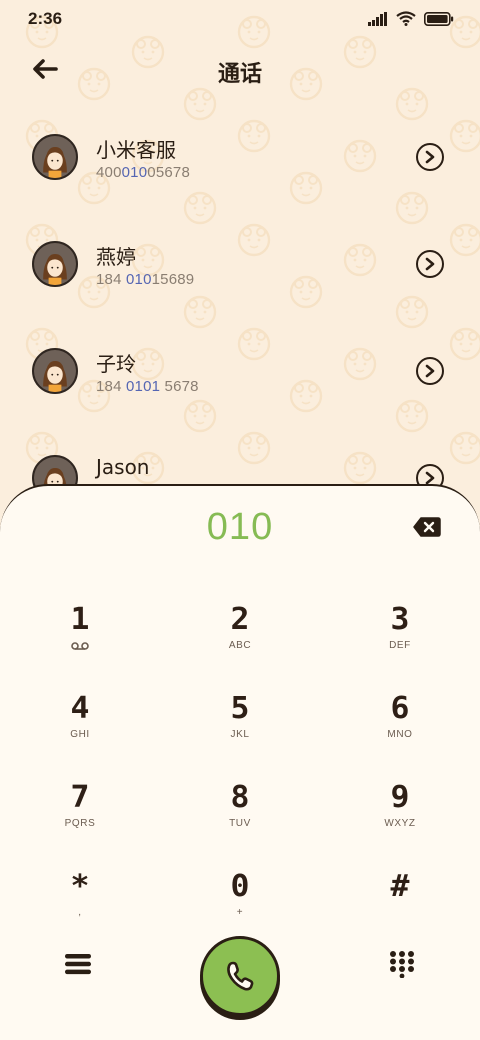 This screenshot has width=480, height=1040. I want to click on contact-name: Jason, so click(123, 467).